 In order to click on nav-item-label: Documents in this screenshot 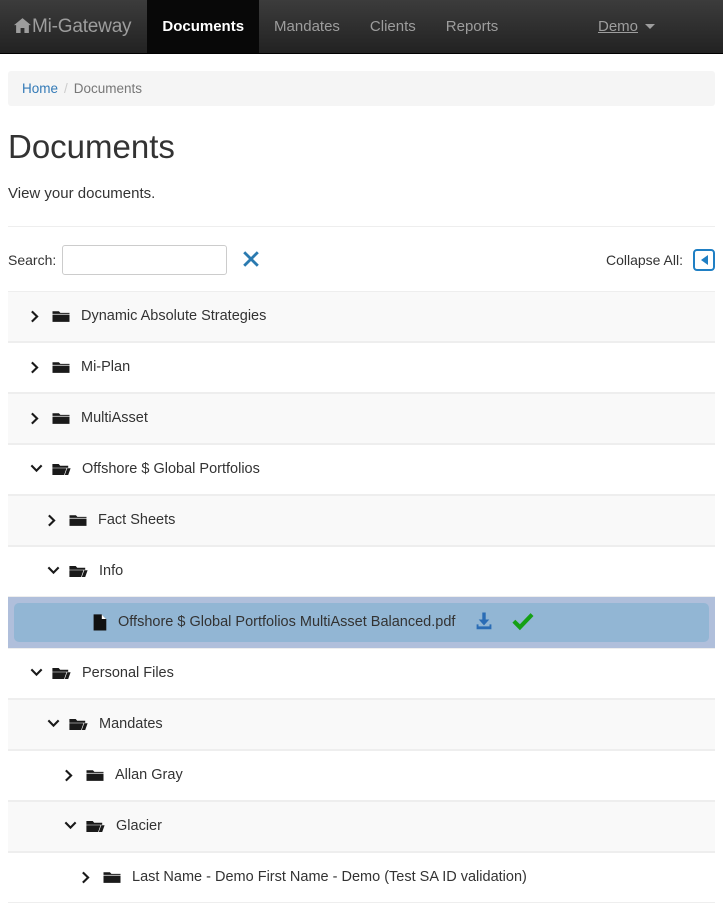, I will do `click(203, 26)`.